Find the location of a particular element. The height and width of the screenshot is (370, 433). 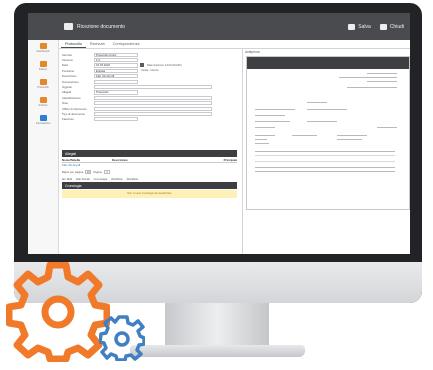

tab-ricevuta: Ricevuta is located at coordinates (97, 44).